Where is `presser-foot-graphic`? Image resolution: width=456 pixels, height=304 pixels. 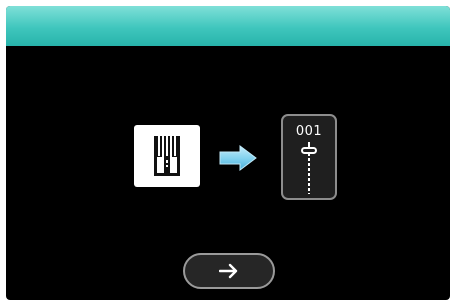
presser-foot-graphic is located at coordinates (167, 156).